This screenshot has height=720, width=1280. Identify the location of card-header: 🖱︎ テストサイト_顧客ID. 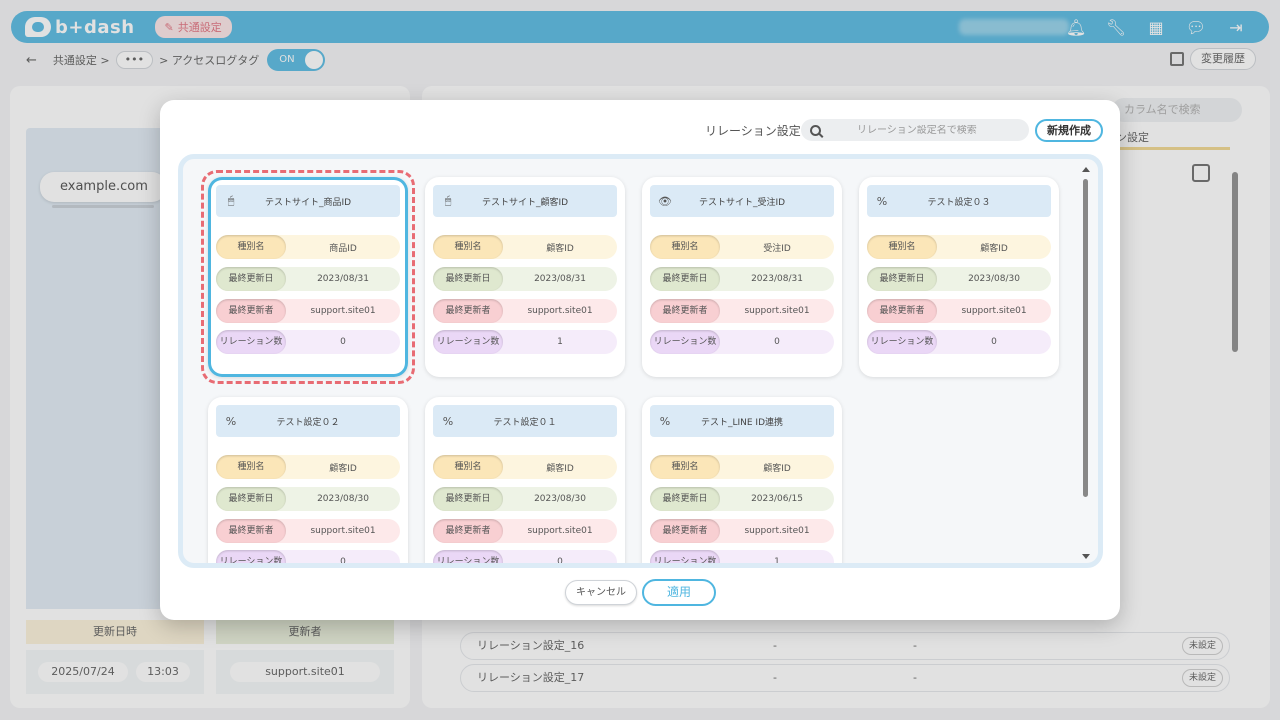
(525, 201).